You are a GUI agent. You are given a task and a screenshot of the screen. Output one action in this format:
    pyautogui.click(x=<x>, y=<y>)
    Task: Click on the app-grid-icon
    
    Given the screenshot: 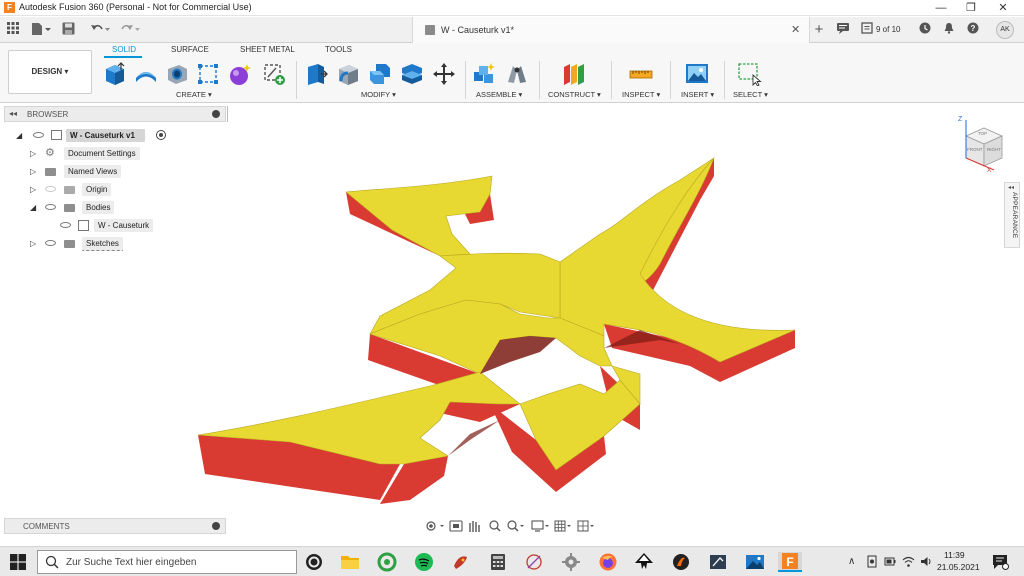 What is the action you would take?
    pyautogui.click(x=13, y=30)
    